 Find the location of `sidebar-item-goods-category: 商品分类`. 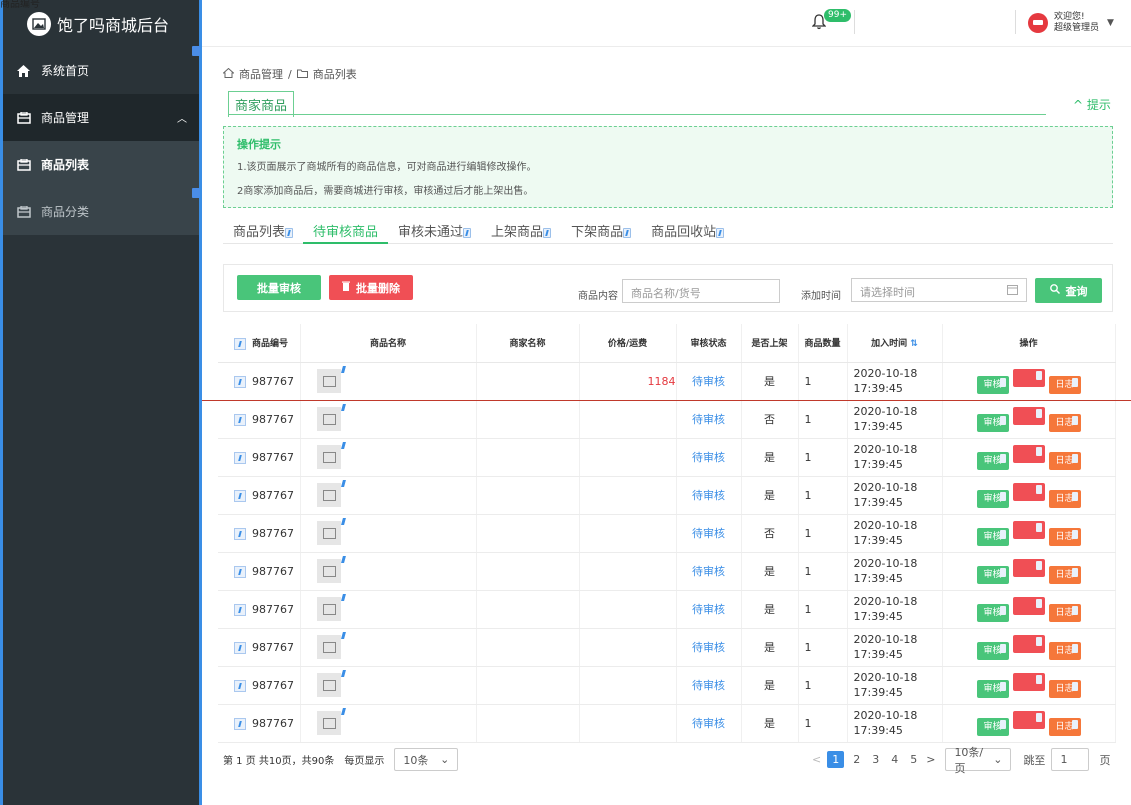

sidebar-item-goods-category: 商品分类 is located at coordinates (101, 211).